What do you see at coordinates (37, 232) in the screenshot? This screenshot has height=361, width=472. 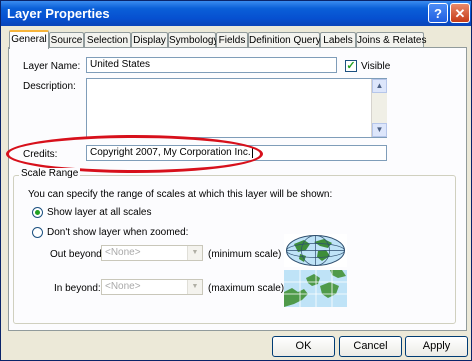 I see `dont-show-zoomed-radio` at bounding box center [37, 232].